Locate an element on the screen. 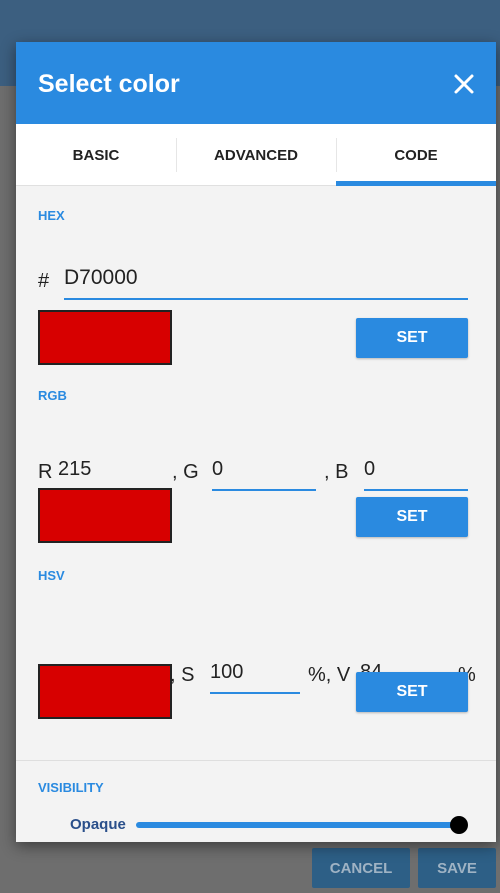 This screenshot has width=500, height=893. opacity-label: Opaque is located at coordinates (98, 824).